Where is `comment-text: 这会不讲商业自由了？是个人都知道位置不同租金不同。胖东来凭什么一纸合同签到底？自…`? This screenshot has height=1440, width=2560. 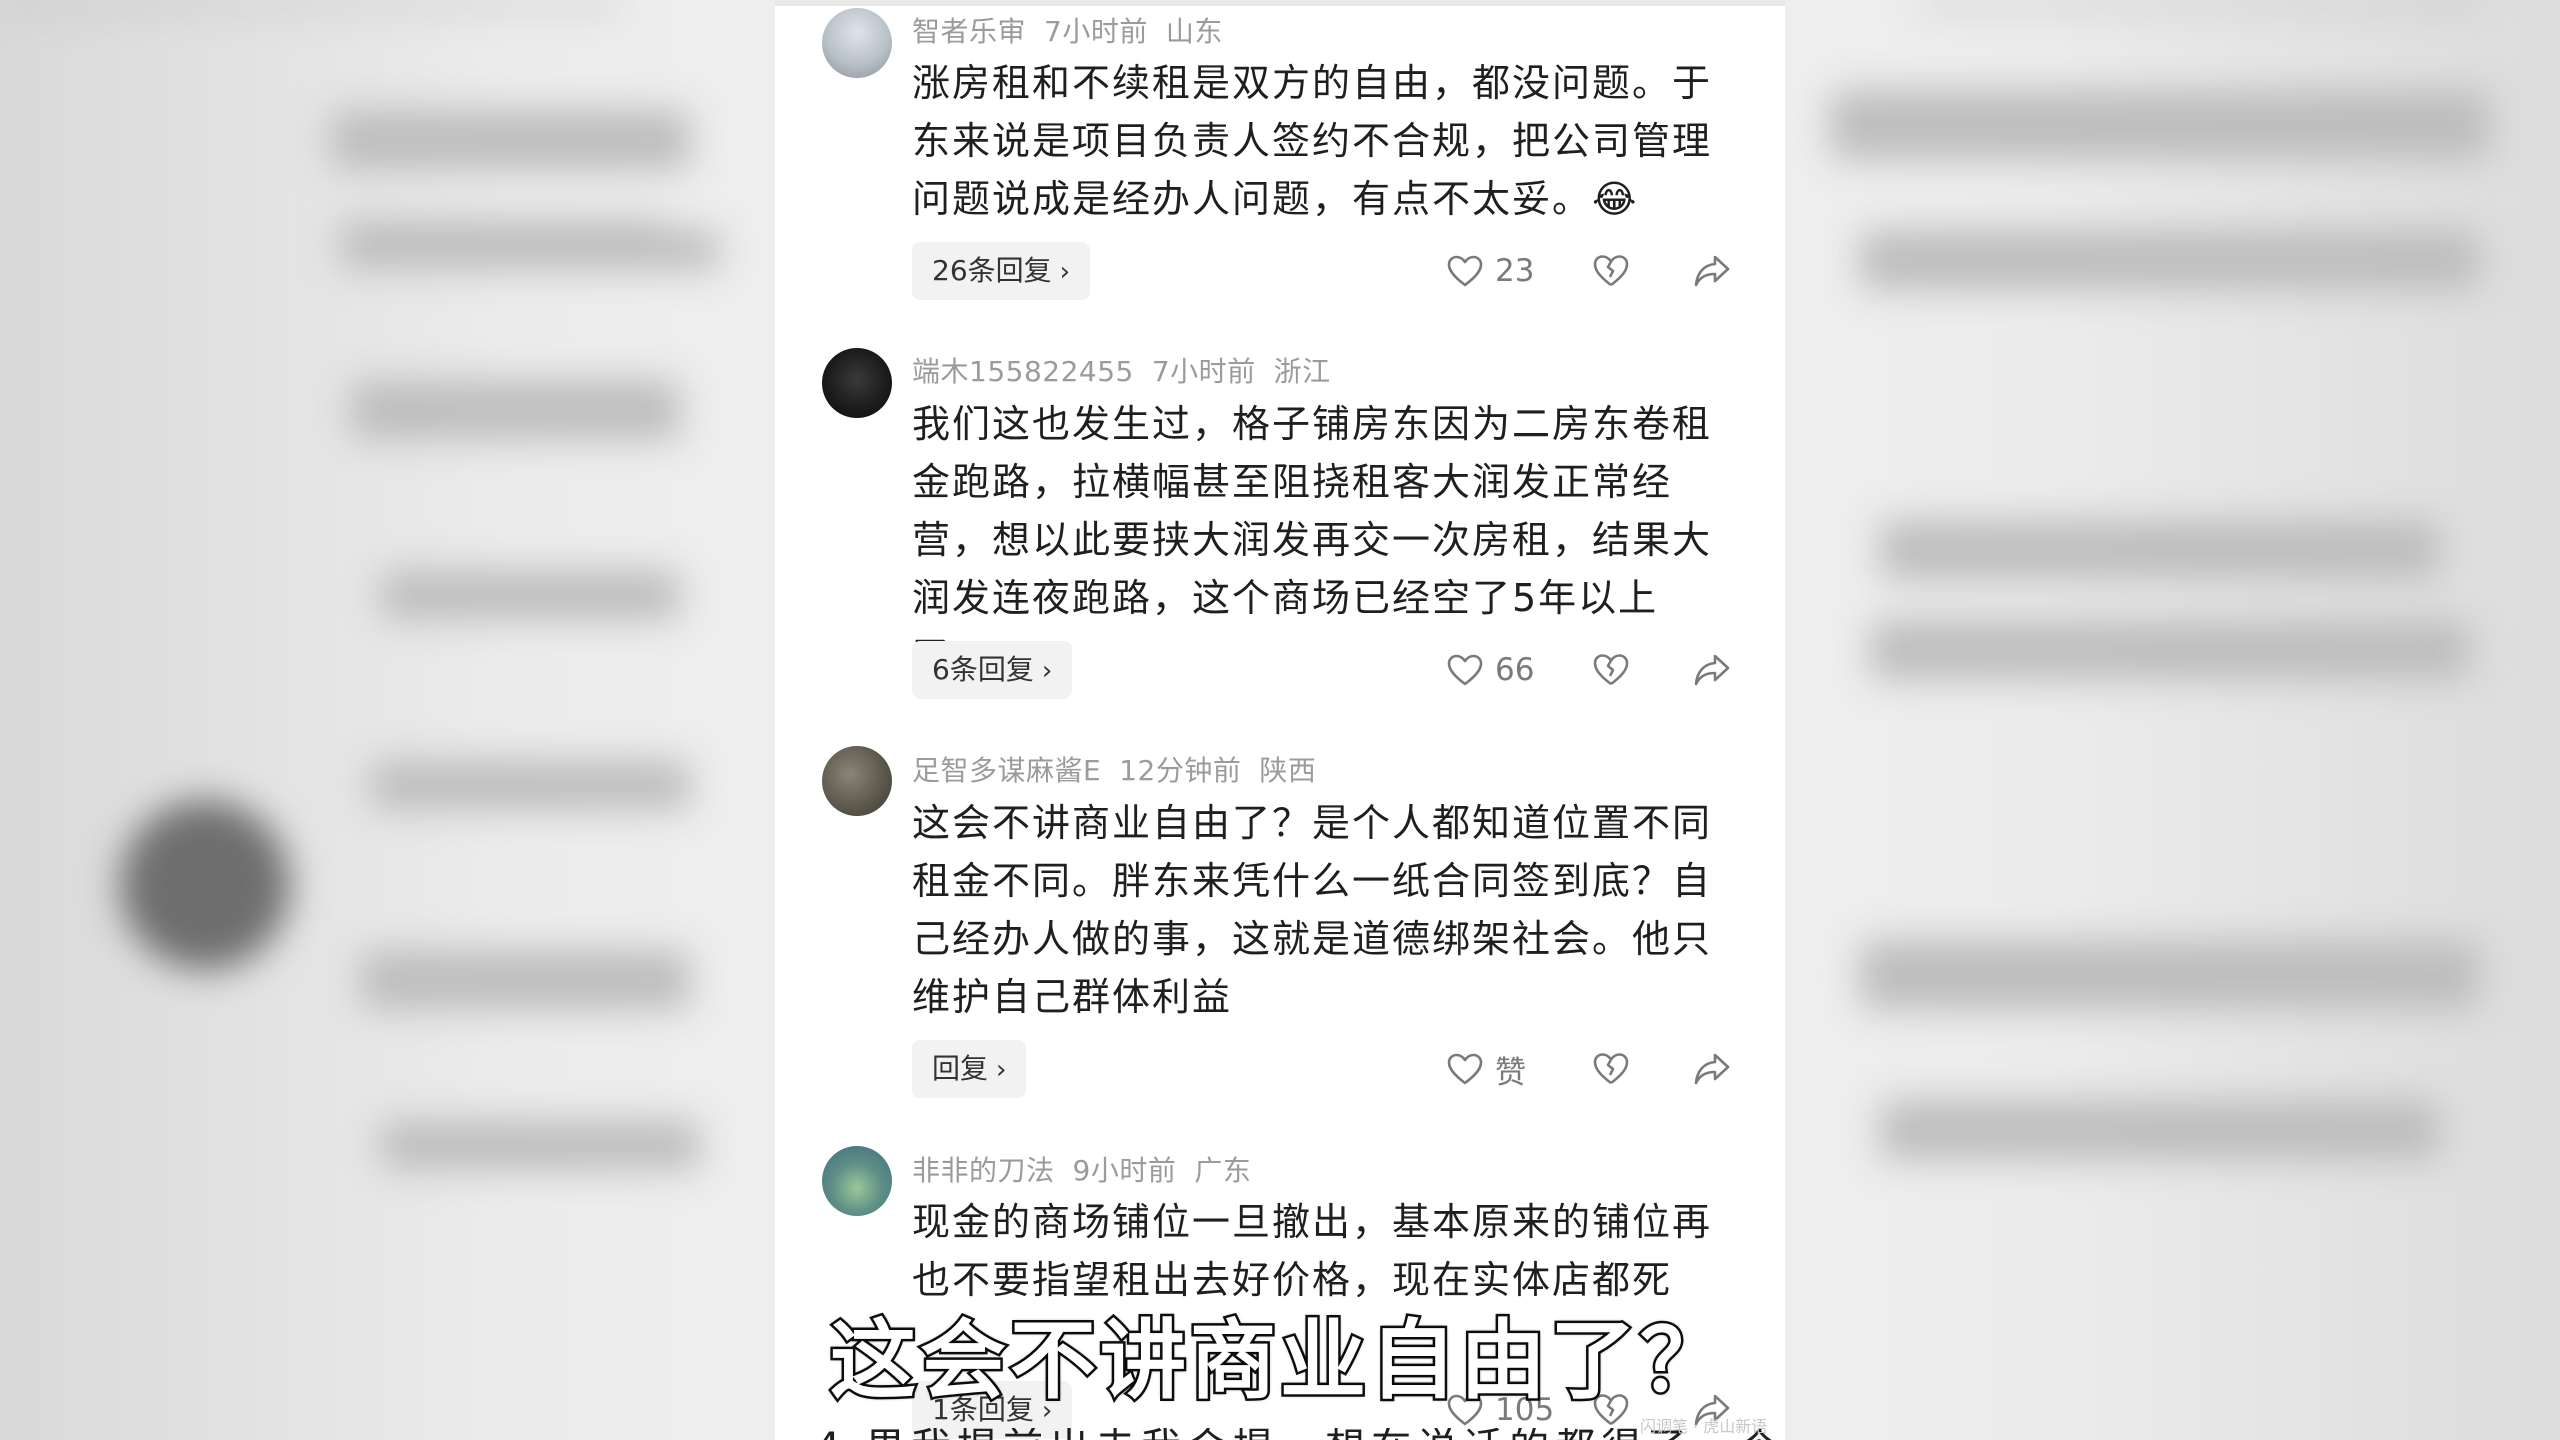
comment-text: 这会不讲商业自由了？是个人都知道位置不同租金不同。胖东来凭什么一纸合同签到底？自… is located at coordinates (1312, 910).